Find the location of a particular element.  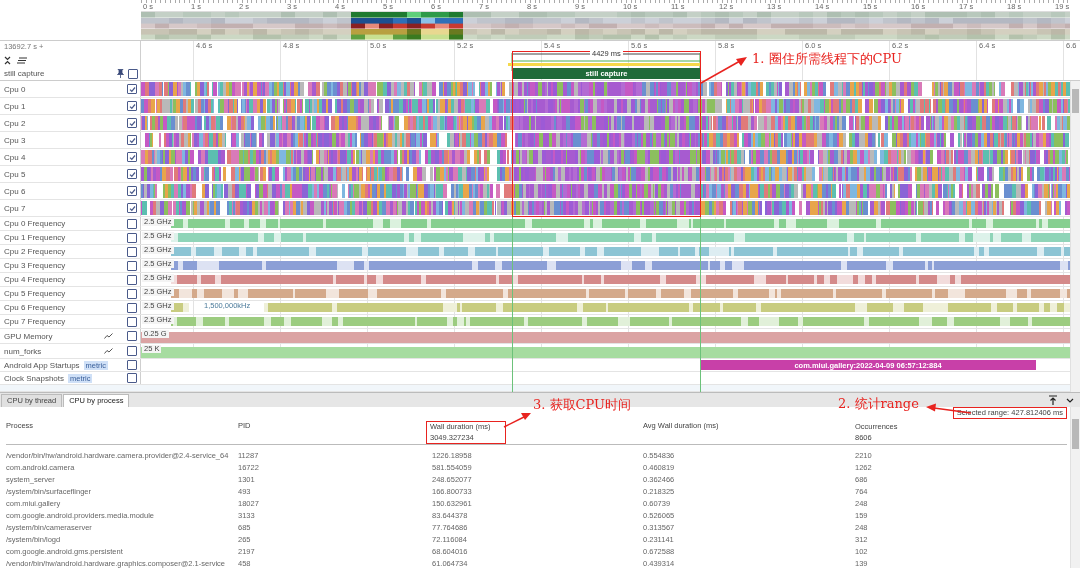

track-label: Cpu 6 is located at coordinates (15, 191).